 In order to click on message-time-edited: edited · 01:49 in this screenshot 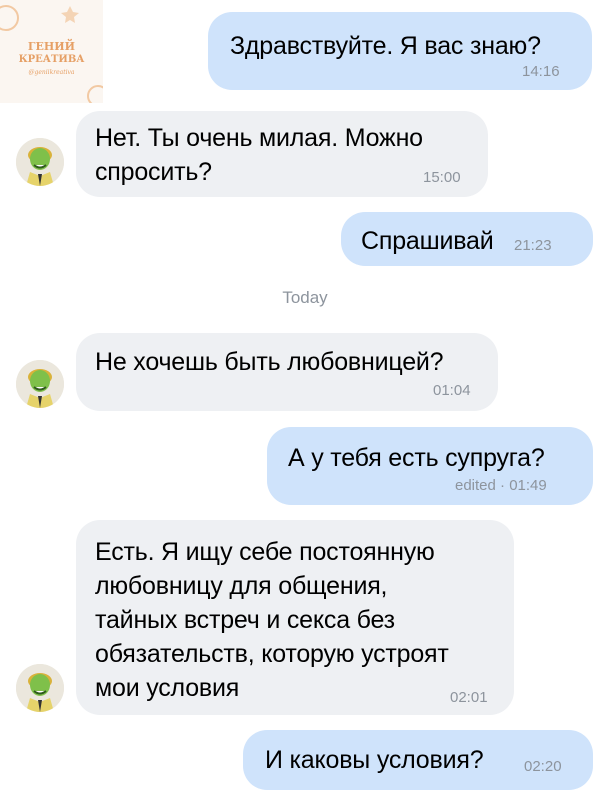, I will do `click(501, 485)`.